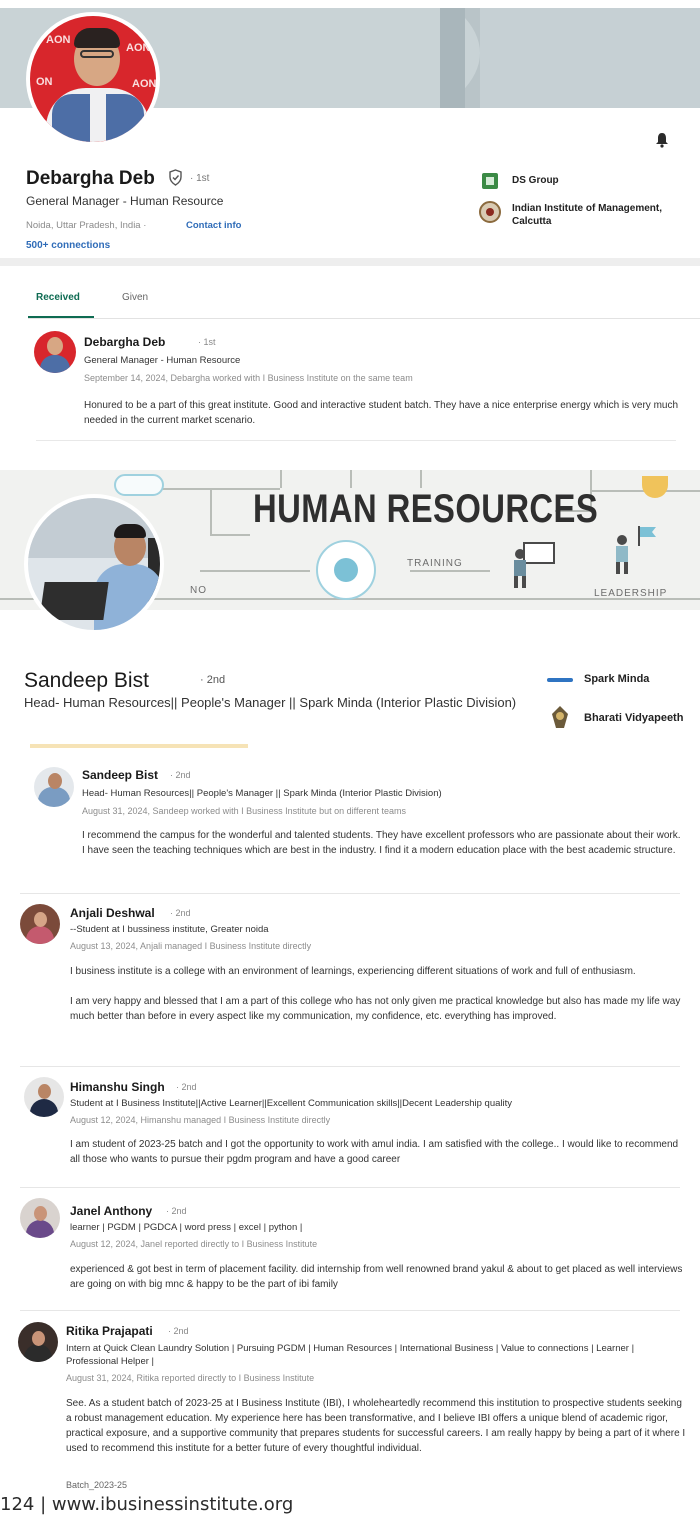  I want to click on tab-divider, so click(364, 318).